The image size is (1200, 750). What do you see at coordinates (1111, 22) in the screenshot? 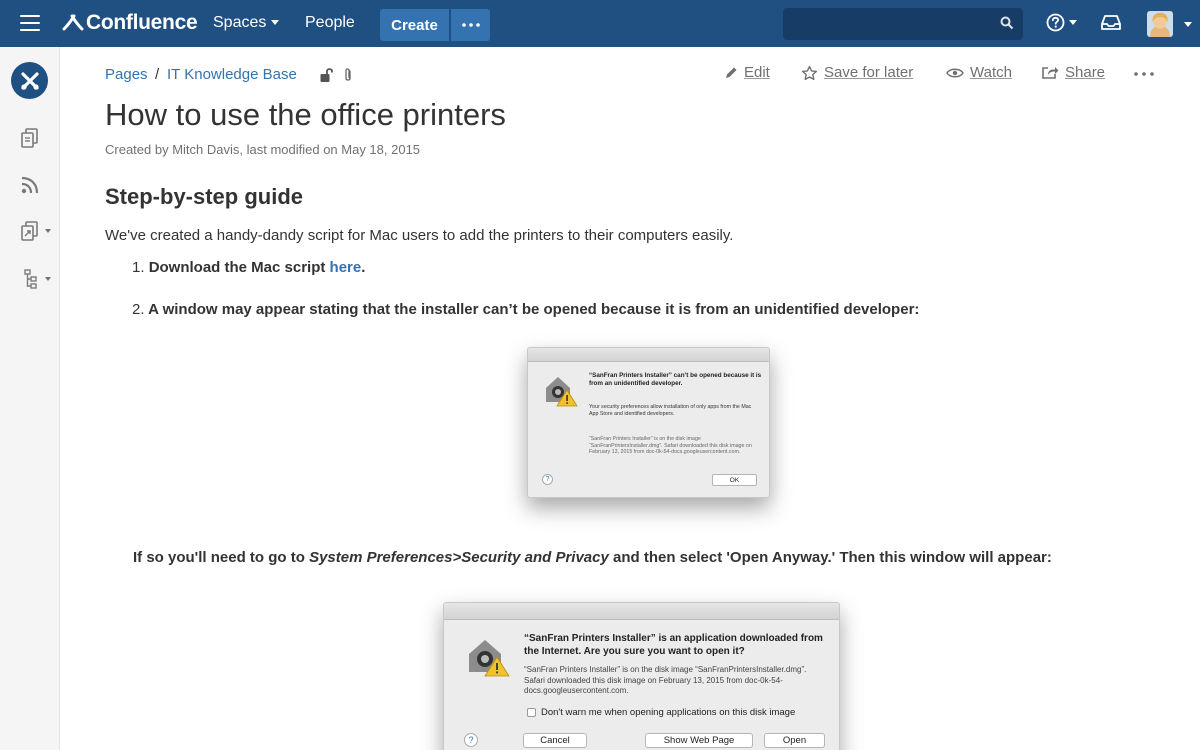
I see `notifications-inbox-icon` at bounding box center [1111, 22].